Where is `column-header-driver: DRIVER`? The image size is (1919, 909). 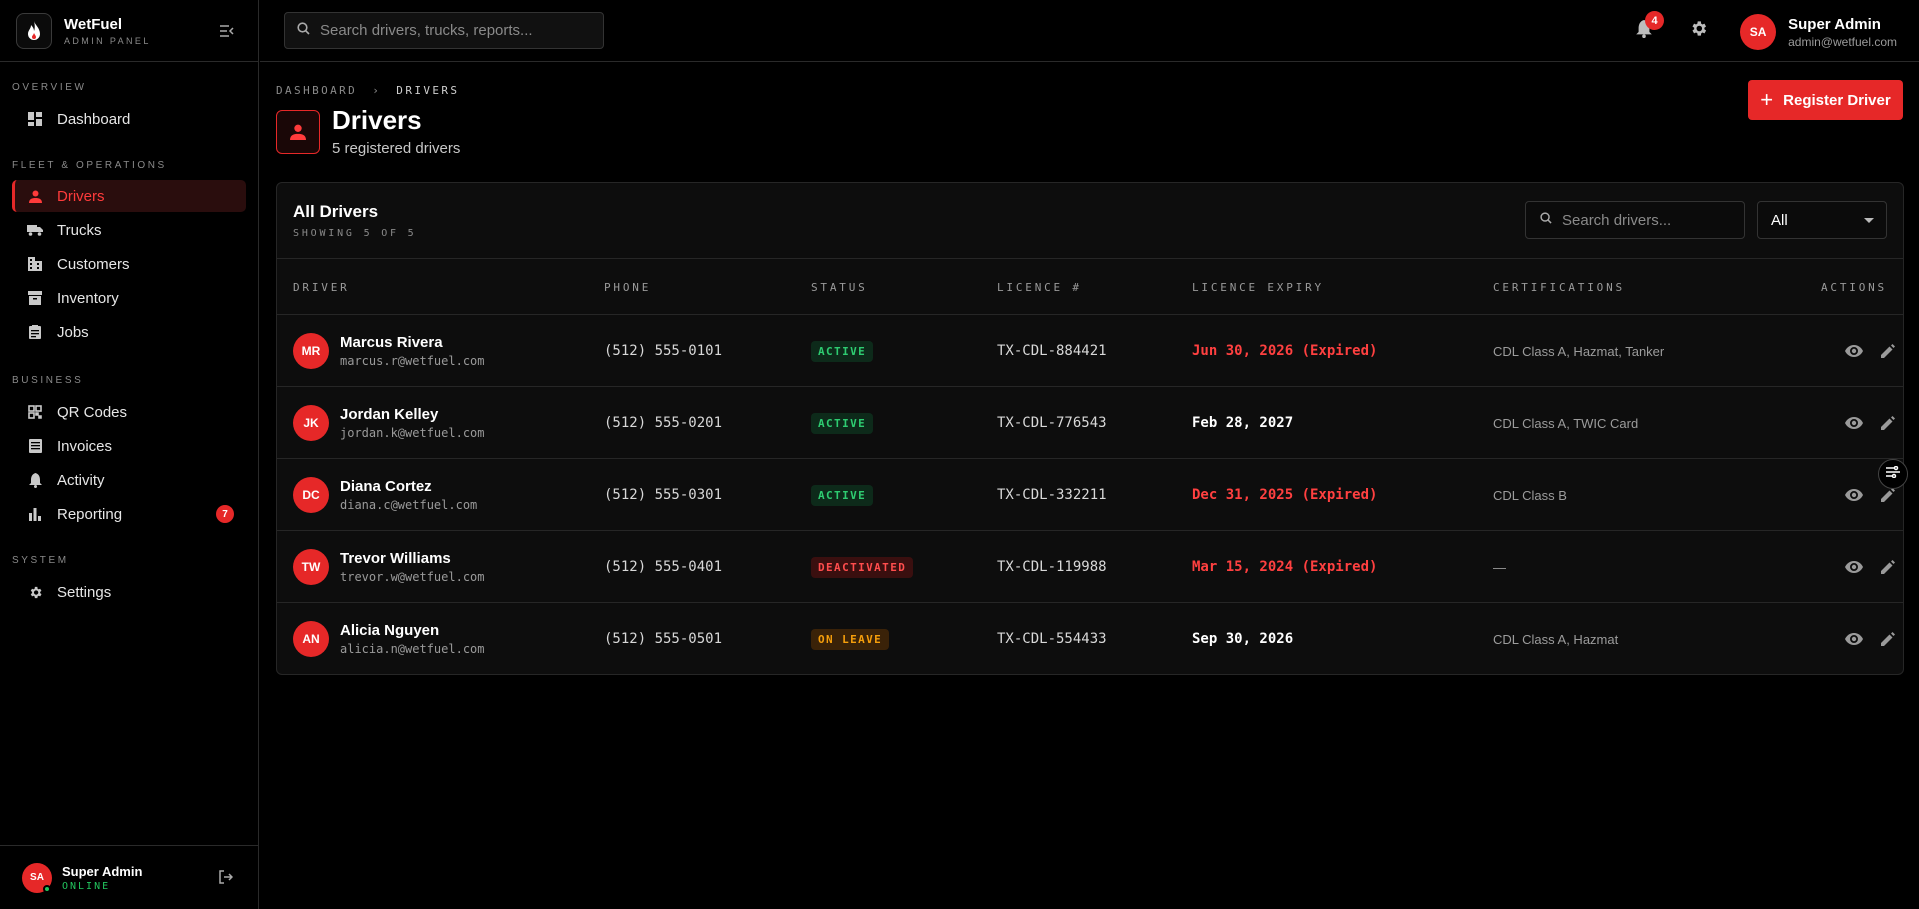
column-header-driver: DRIVER is located at coordinates (321, 287).